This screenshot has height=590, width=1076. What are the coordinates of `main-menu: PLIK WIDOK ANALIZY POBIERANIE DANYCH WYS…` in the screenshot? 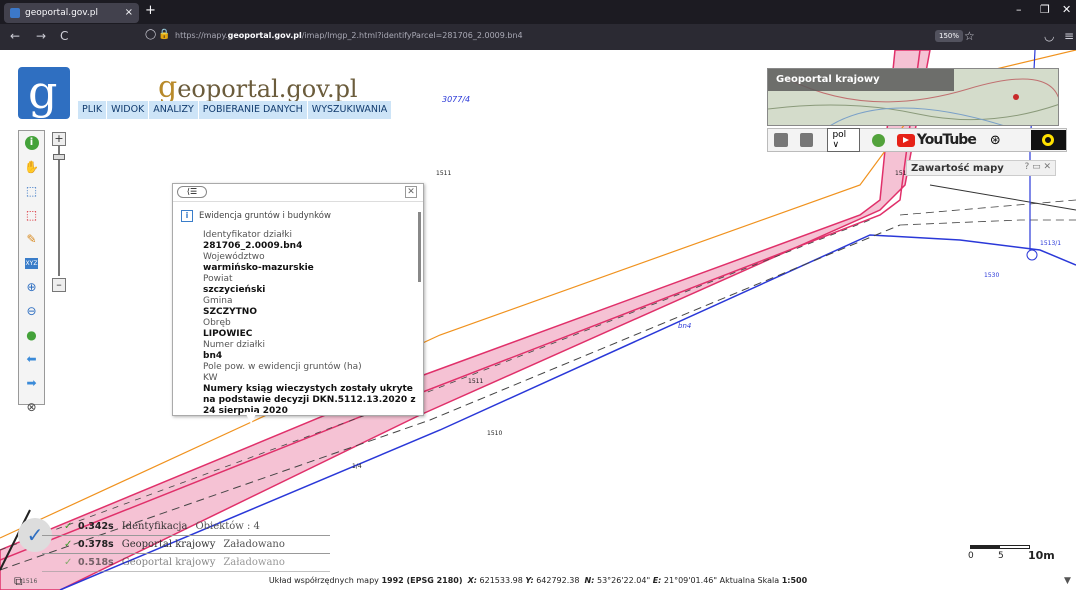 It's located at (235, 110).